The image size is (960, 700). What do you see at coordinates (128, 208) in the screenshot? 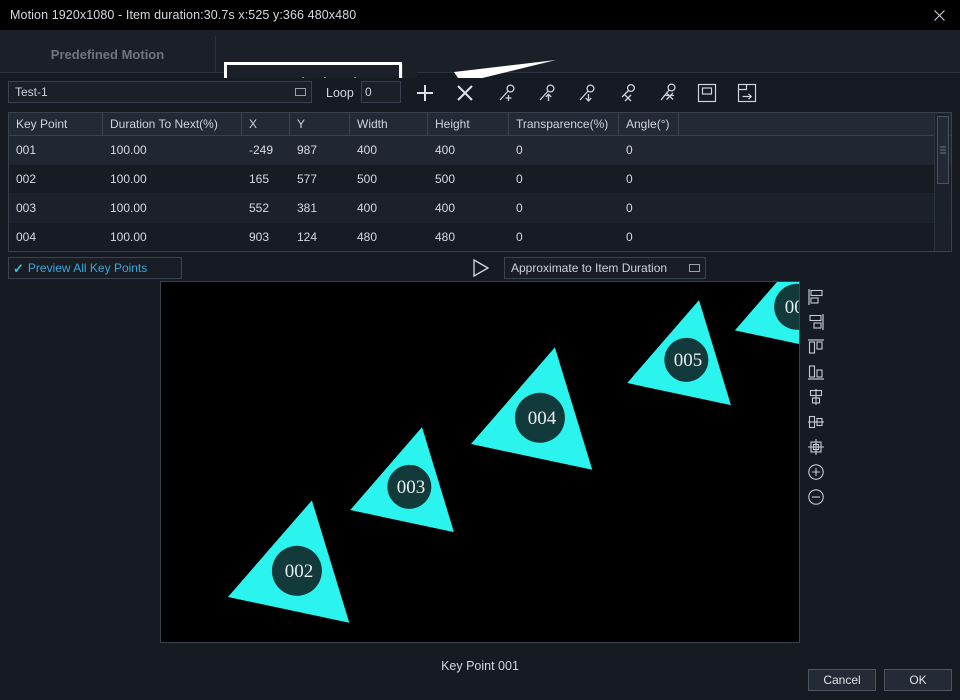
I see `cell-duration: 100.00` at bounding box center [128, 208].